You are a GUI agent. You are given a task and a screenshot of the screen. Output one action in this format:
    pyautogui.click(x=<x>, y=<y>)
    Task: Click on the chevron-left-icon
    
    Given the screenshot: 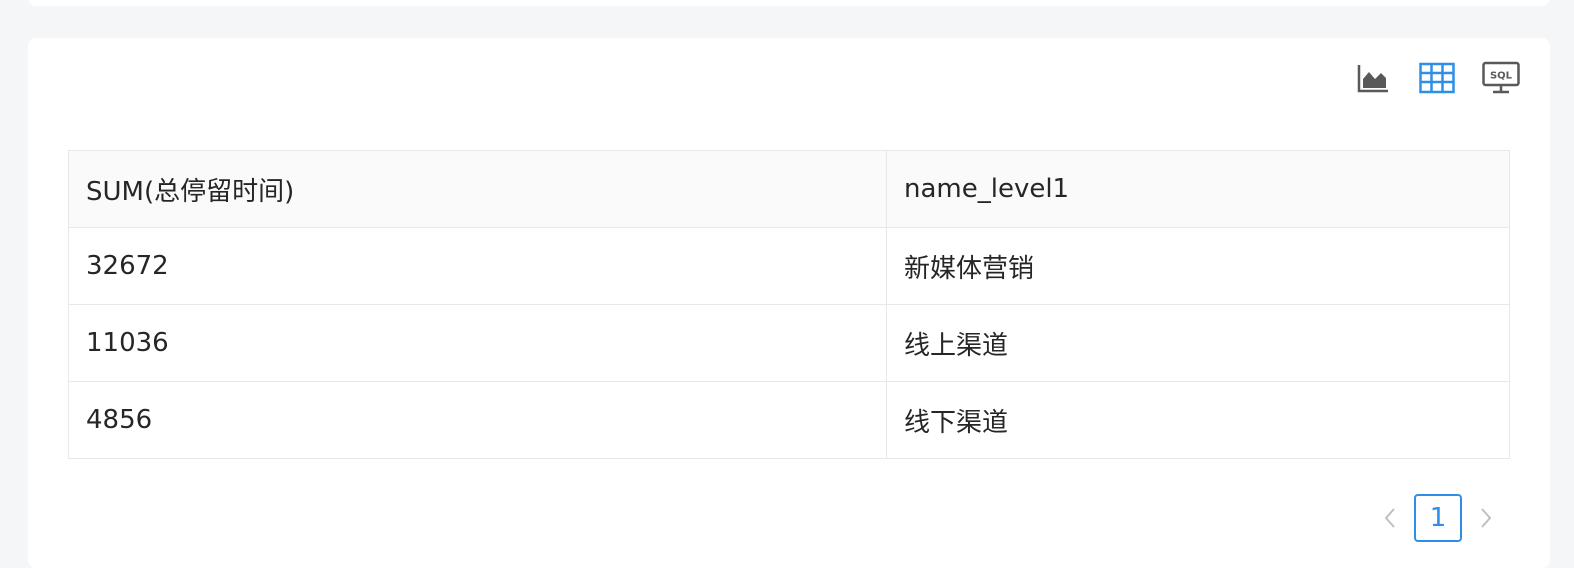 What is the action you would take?
    pyautogui.click(x=1389, y=518)
    